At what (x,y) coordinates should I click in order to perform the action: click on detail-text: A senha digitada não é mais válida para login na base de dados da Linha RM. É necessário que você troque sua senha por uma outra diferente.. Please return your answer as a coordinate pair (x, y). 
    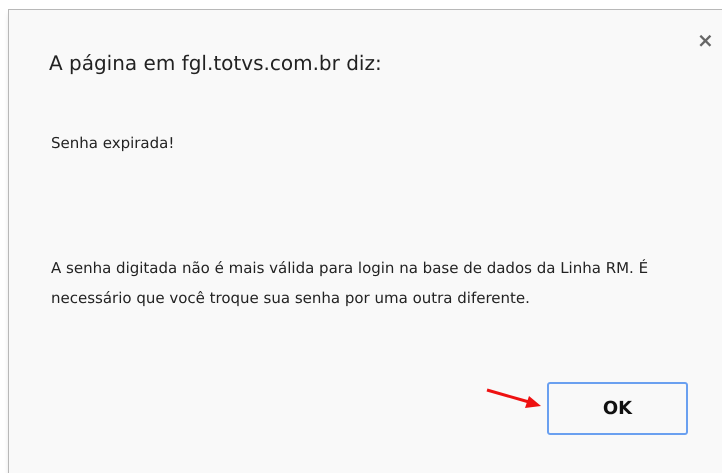
    Looking at the image, I should click on (350, 283).